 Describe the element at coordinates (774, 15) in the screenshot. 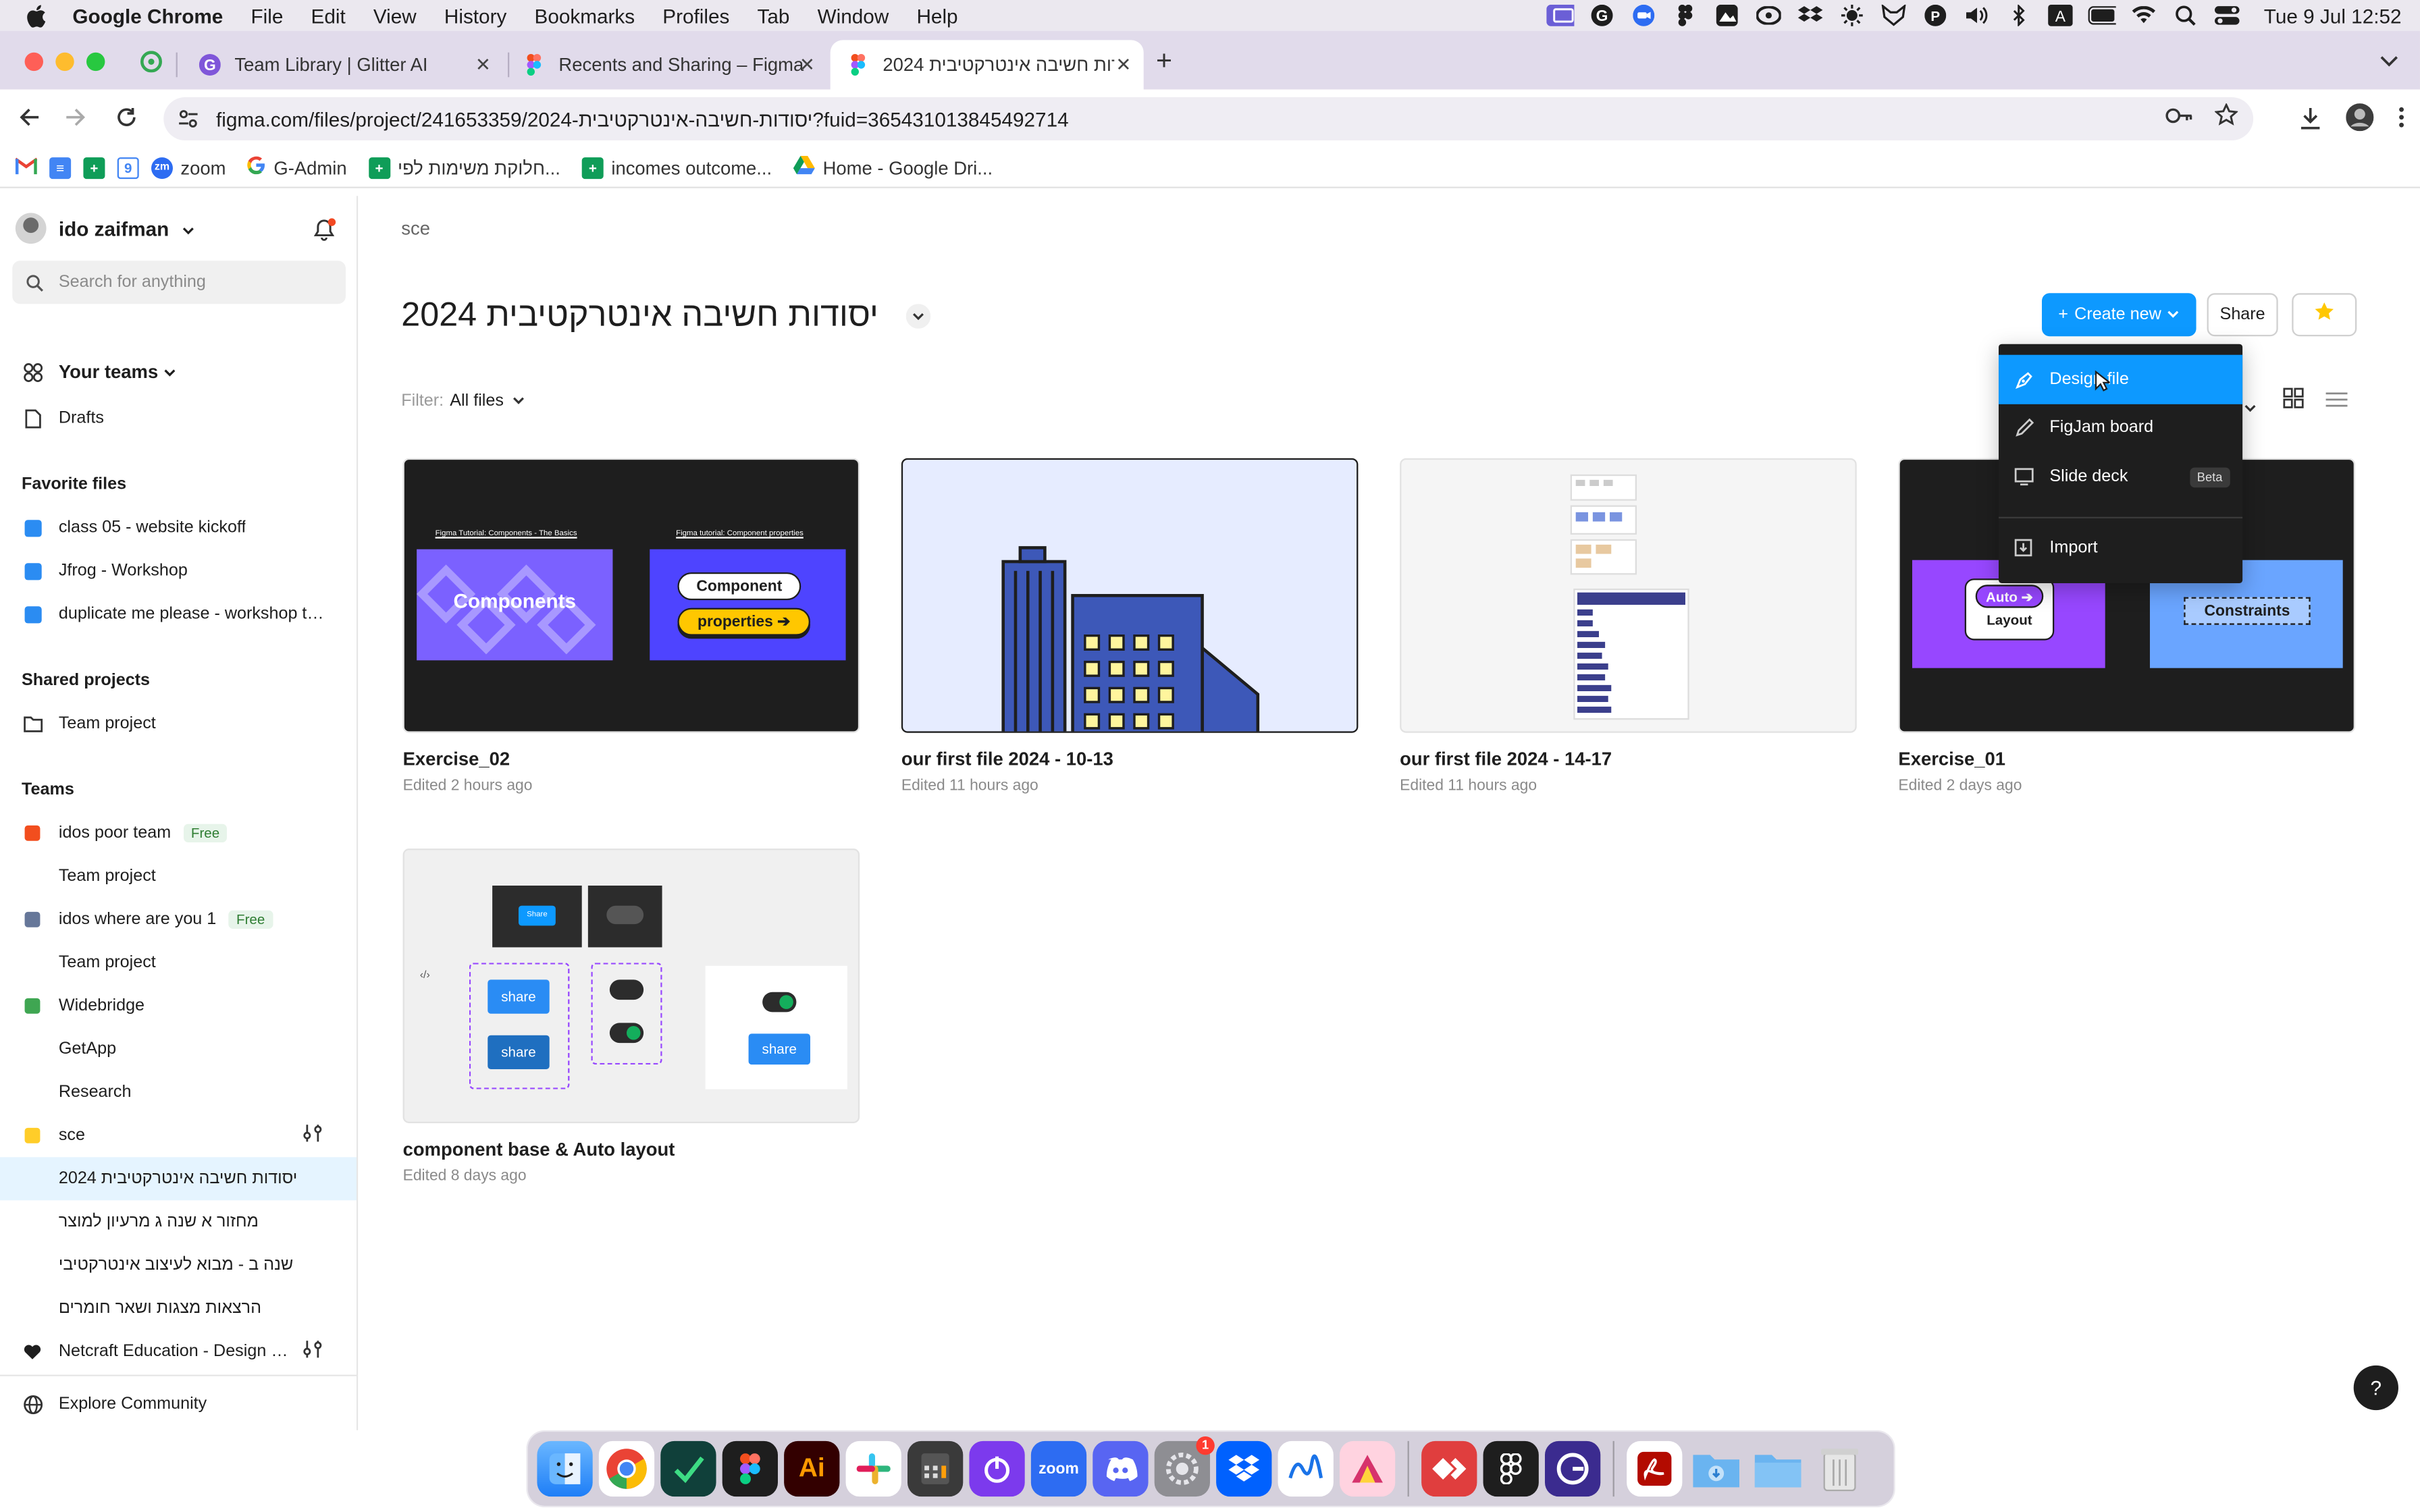

I see `menu-tab: Tab` at that location.